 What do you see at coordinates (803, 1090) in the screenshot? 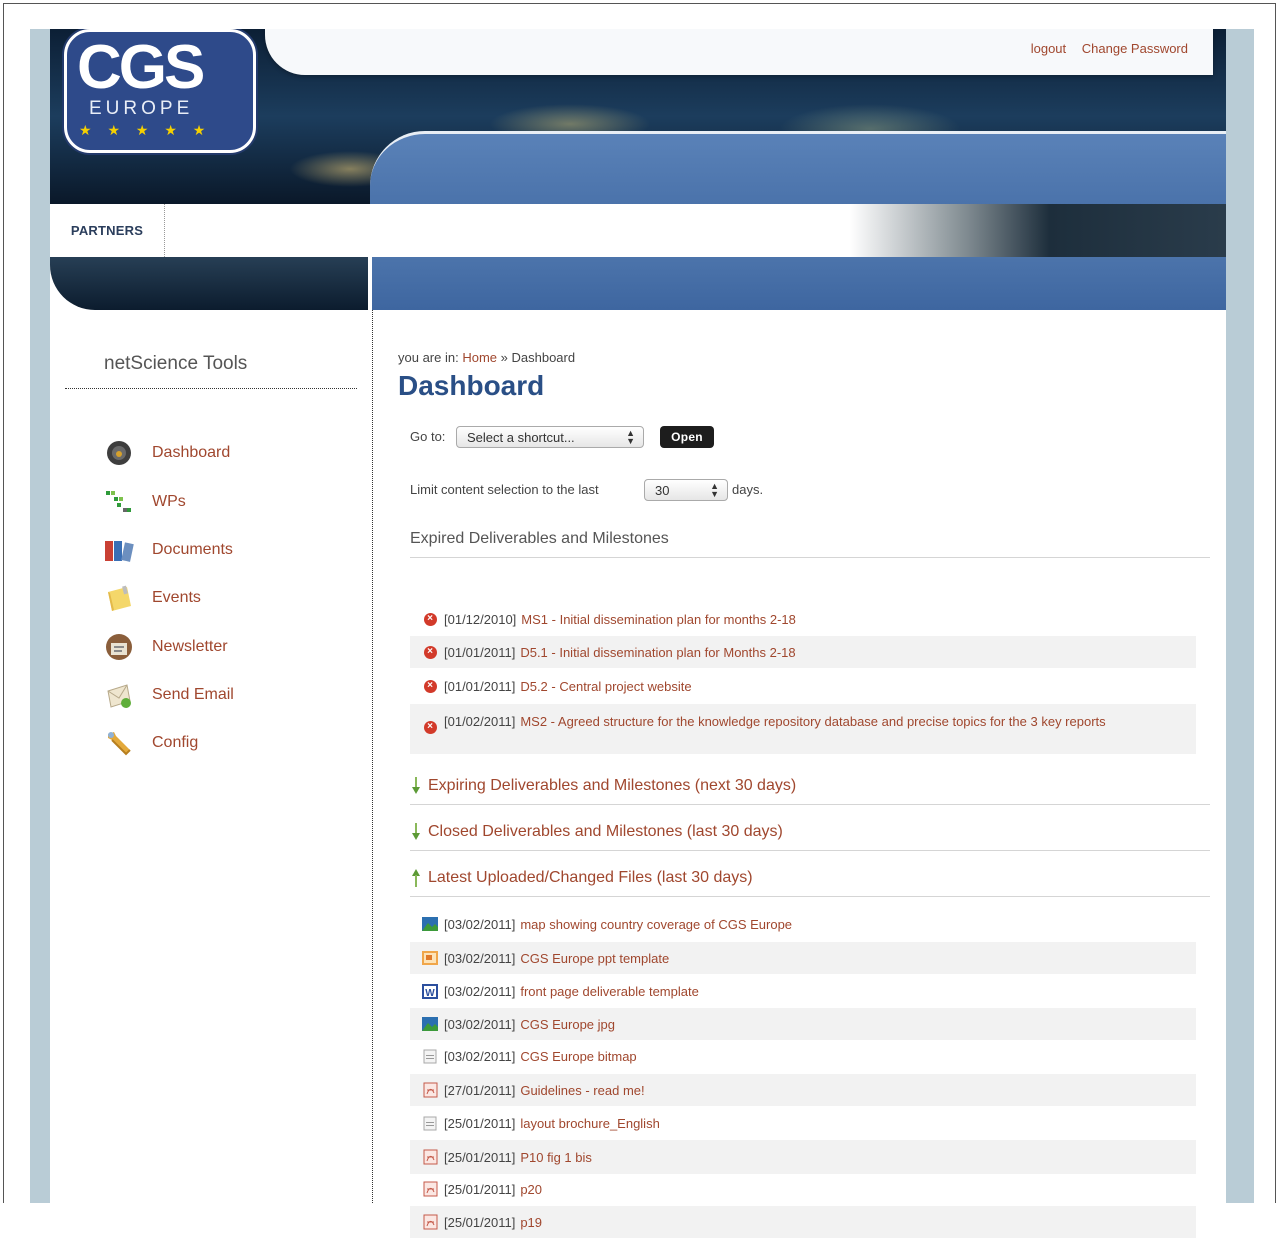
I see `file-item: [27/01/2011] Guidelines - read me!` at bounding box center [803, 1090].